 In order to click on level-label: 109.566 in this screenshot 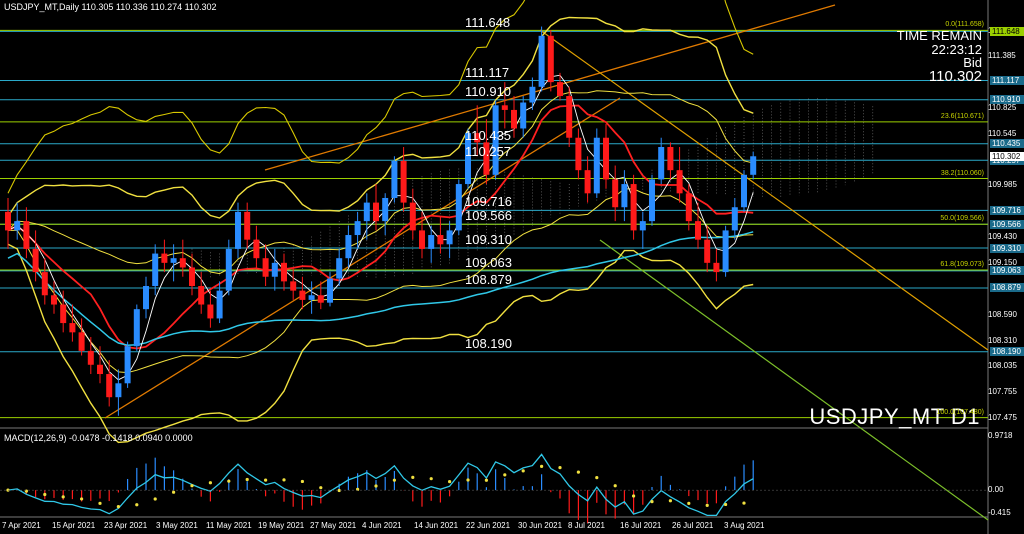, I will do `click(488, 216)`.